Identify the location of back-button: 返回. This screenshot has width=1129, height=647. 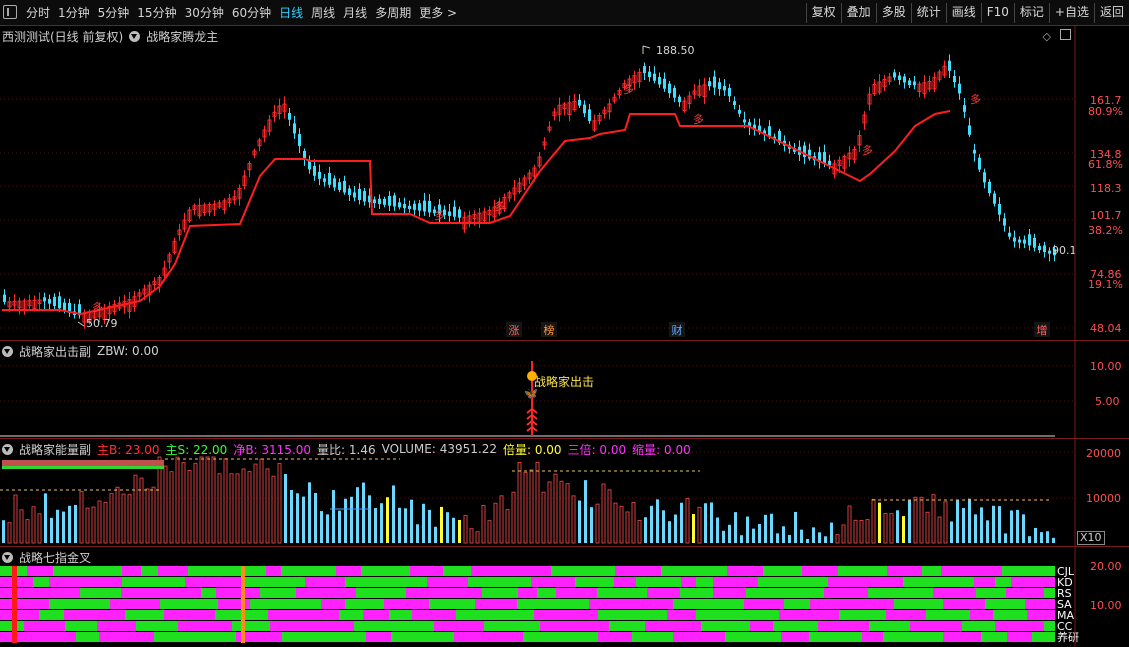
(1111, 13).